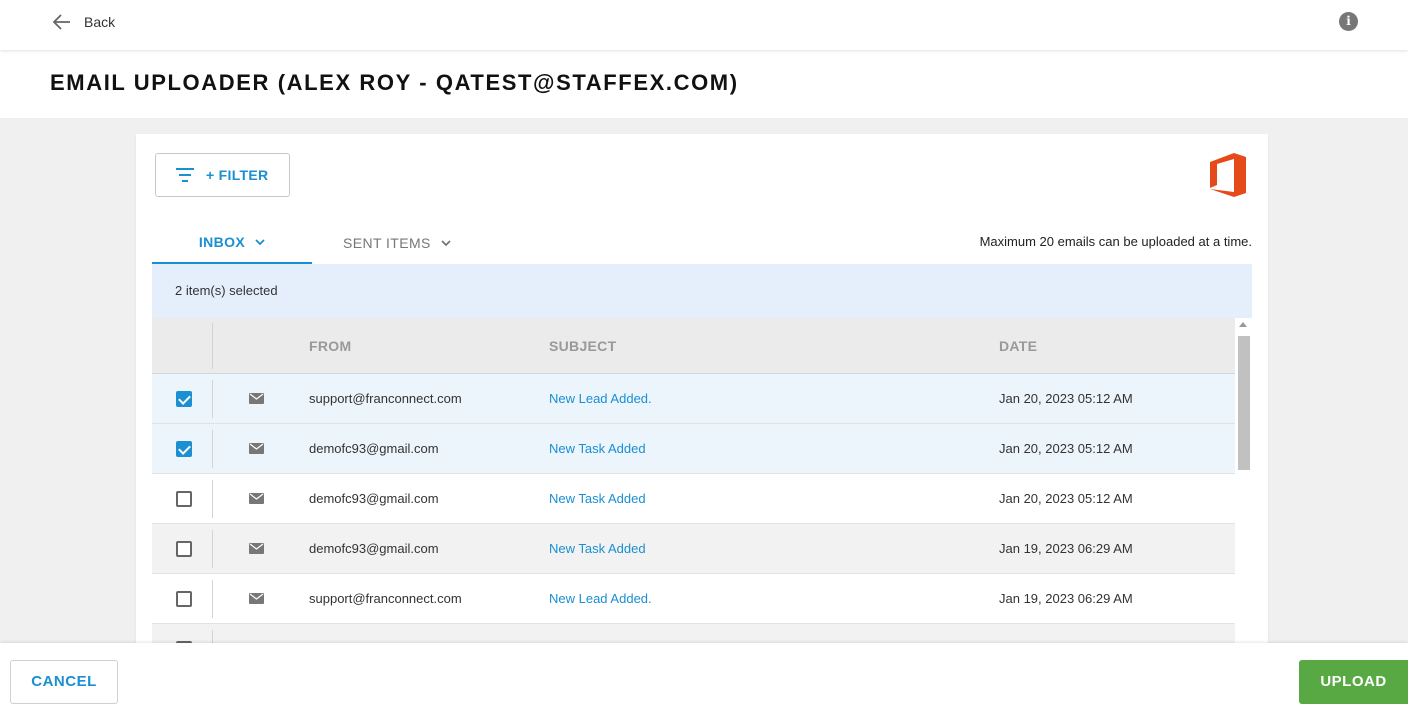 This screenshot has width=1408, height=720. I want to click on filter-lines-icon, so click(185, 175).